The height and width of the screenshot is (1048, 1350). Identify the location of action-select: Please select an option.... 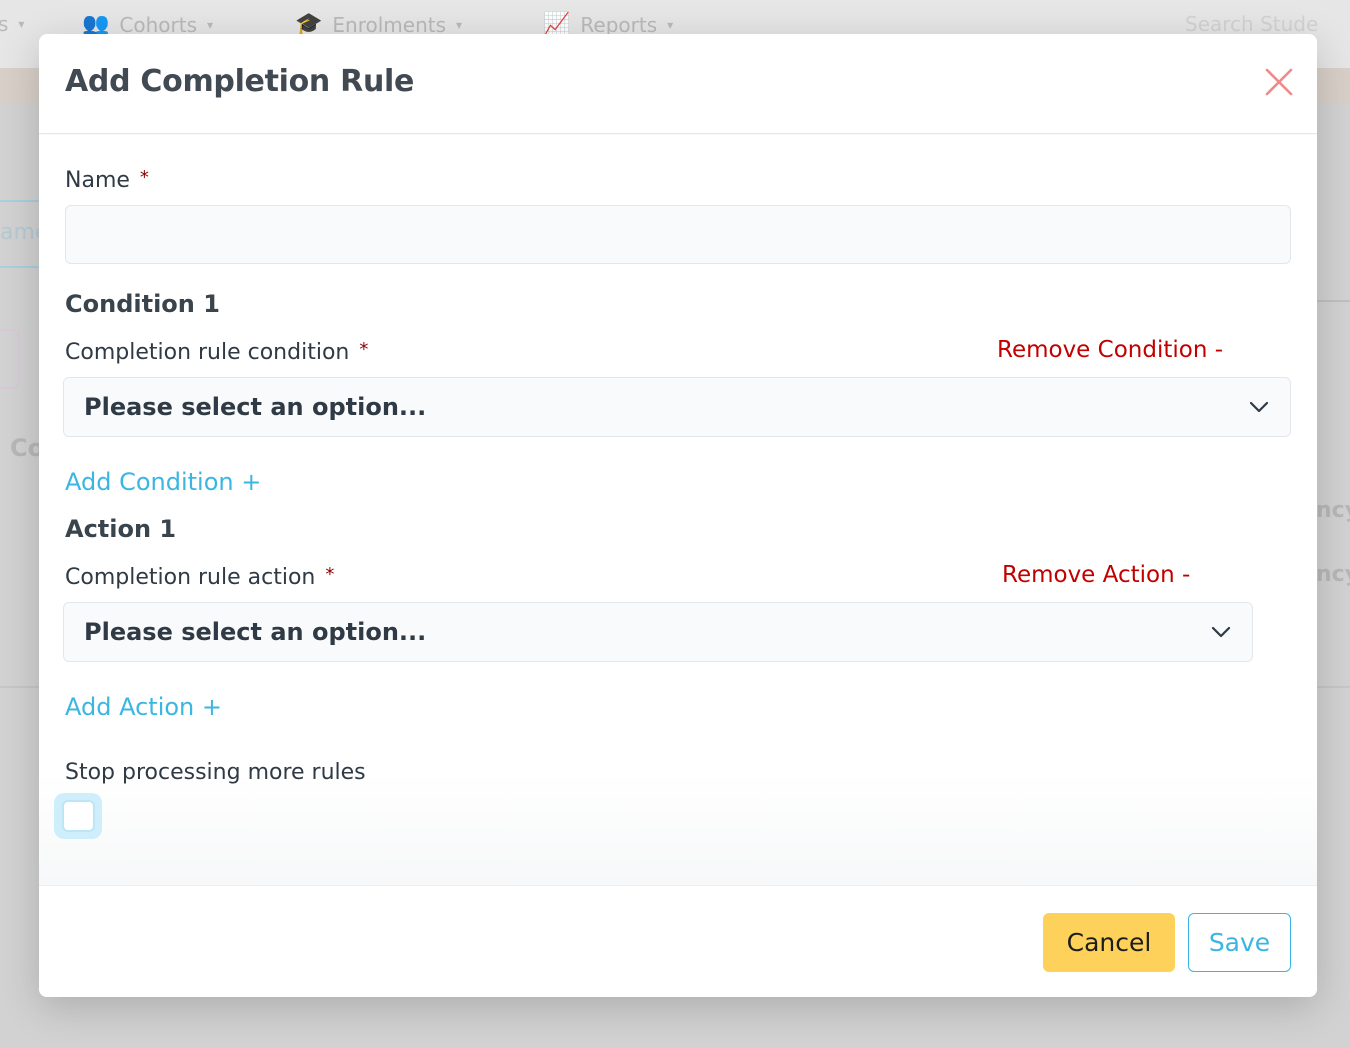
(658, 632).